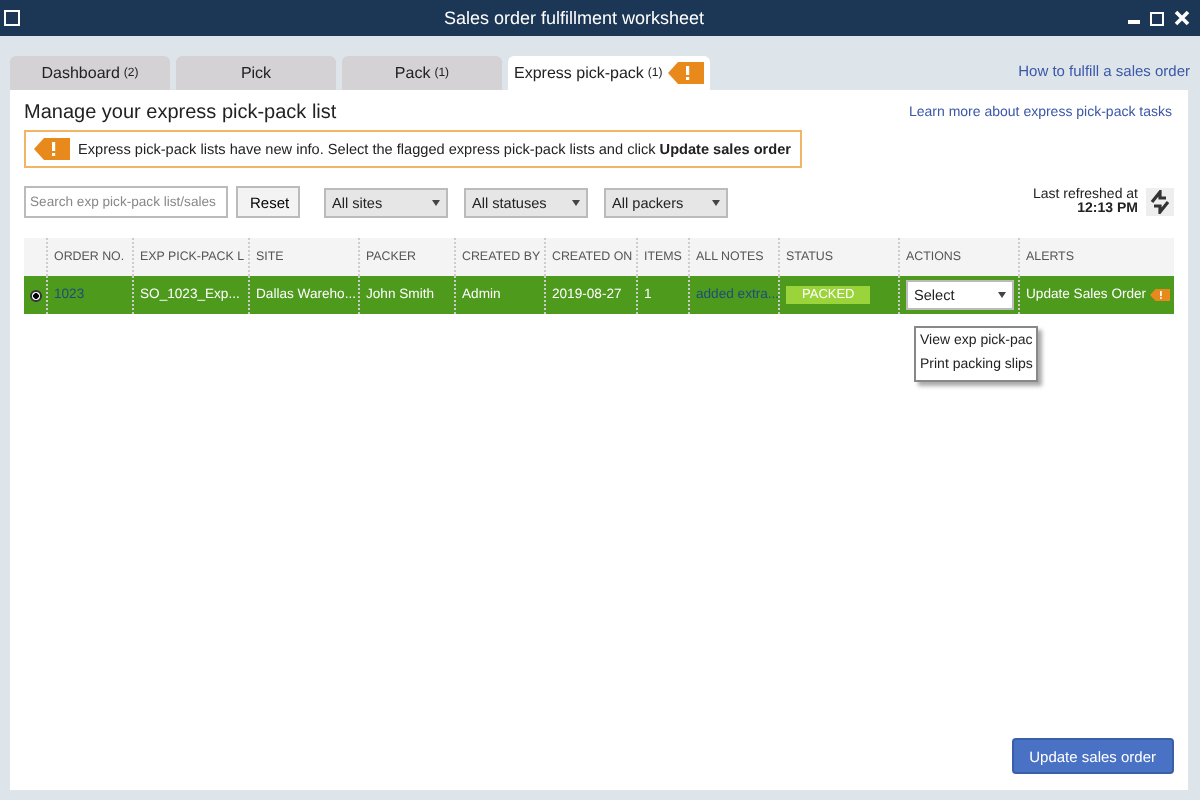 The image size is (1200, 800). Describe the element at coordinates (574, 18) in the screenshot. I see `window-title: Sales order fulfillment worksheet` at that location.